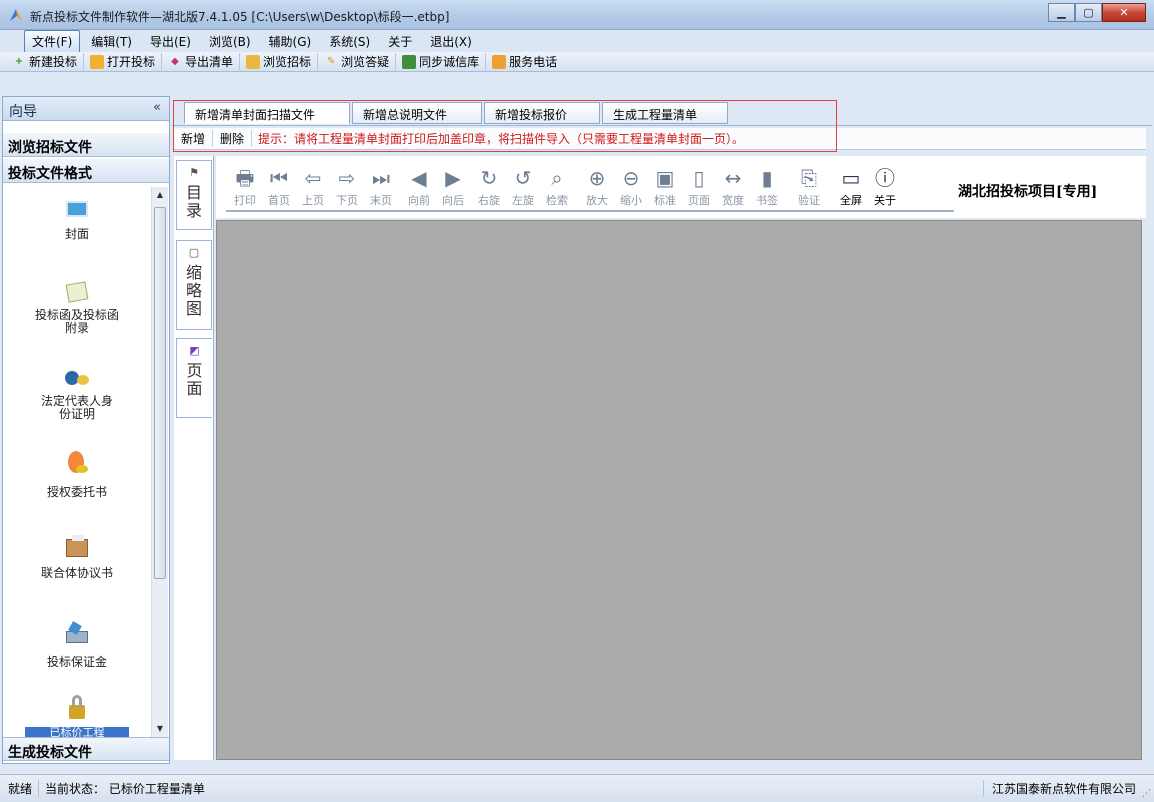 This screenshot has width=1154, height=802. What do you see at coordinates (267, 113) in the screenshot?
I see `tab-add-cover-scan: 新增清单封面扫描文件` at bounding box center [267, 113].